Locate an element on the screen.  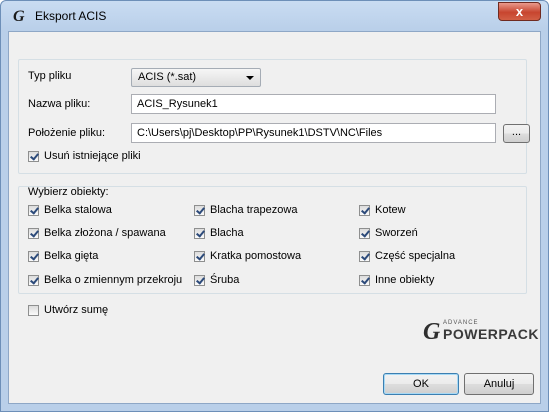
object-checkbox: Sworzeń is located at coordinates (388, 233).